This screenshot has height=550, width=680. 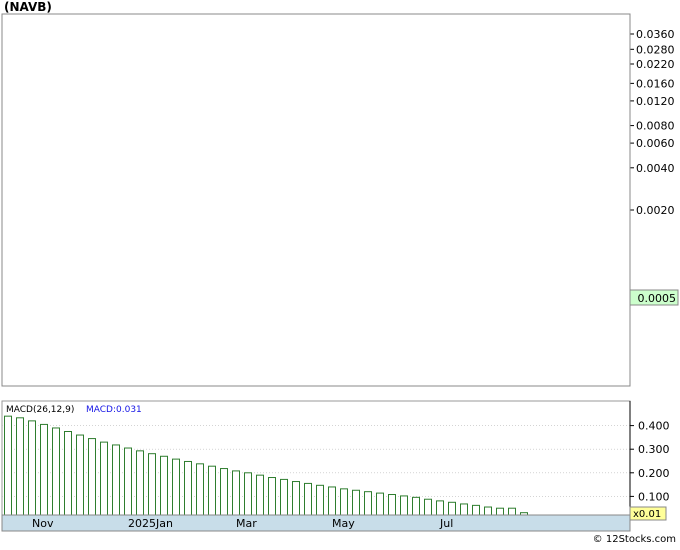 What do you see at coordinates (129, 410) in the screenshot?
I see `macd-legend-macd-value: 0.031` at bounding box center [129, 410].